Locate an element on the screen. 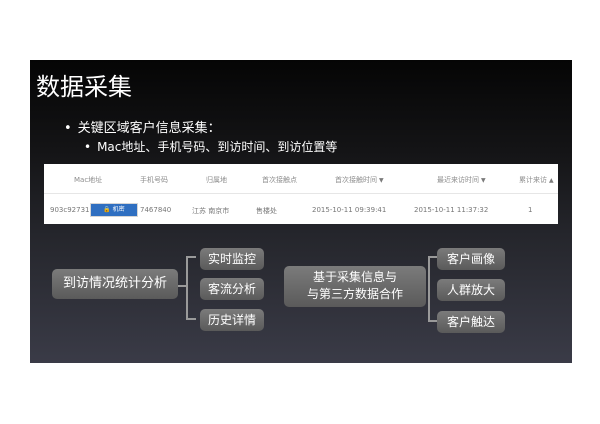 The height and width of the screenshot is (424, 600). left-connector is located at coordinates (182, 286).